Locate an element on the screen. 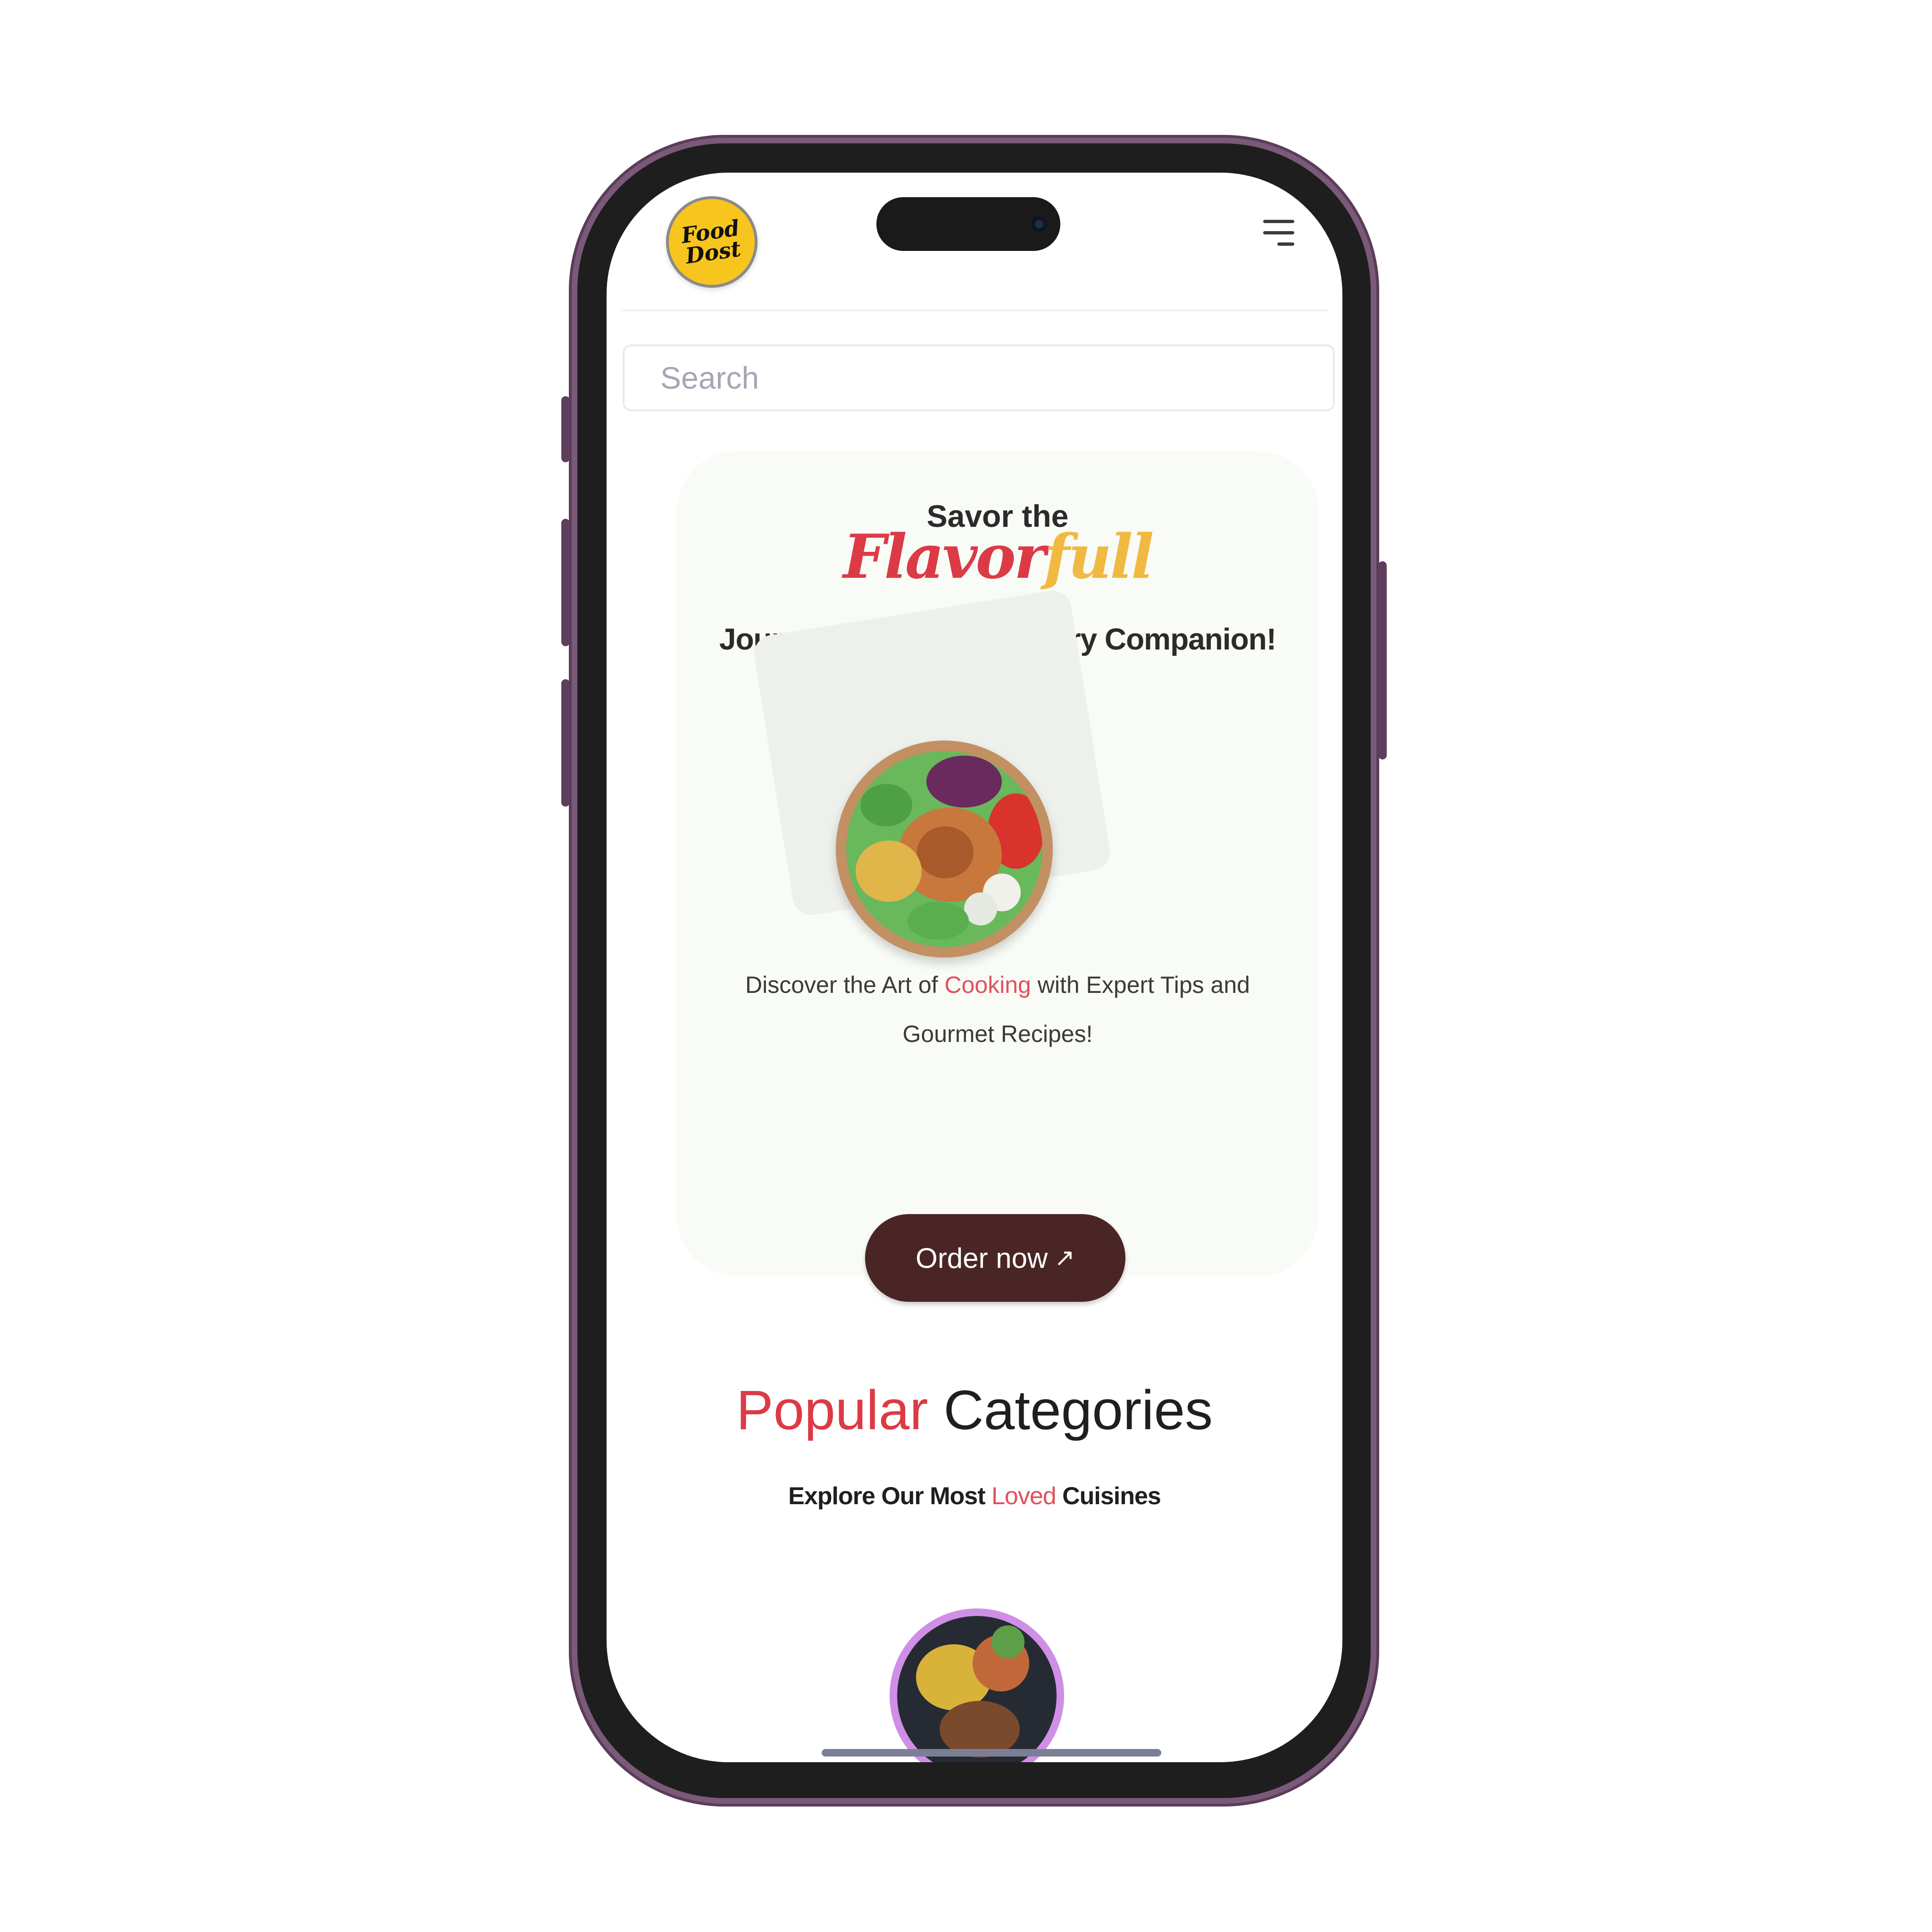 The width and height of the screenshot is (1932, 1932). greens is located at coordinates (886, 805).